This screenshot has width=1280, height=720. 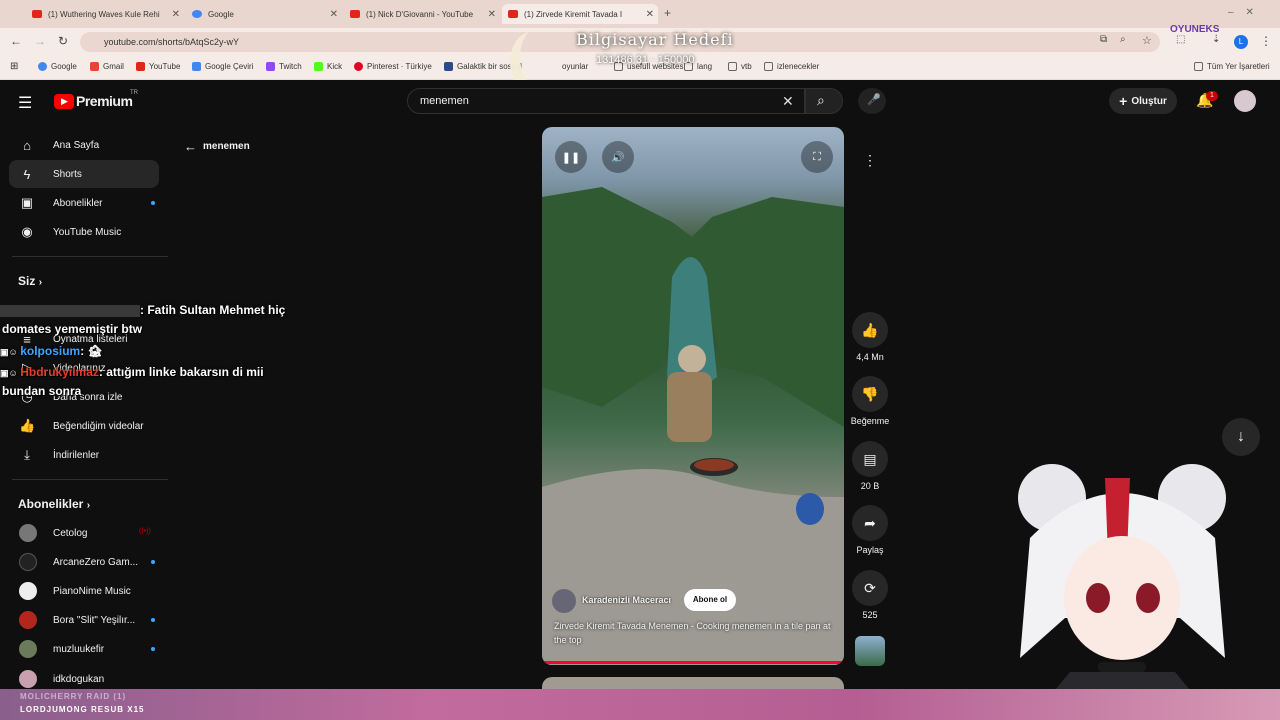 I want to click on browser-tab-3: (1) Nick D'Giovanni - YouTube ✕, so click(x=422, y=14).